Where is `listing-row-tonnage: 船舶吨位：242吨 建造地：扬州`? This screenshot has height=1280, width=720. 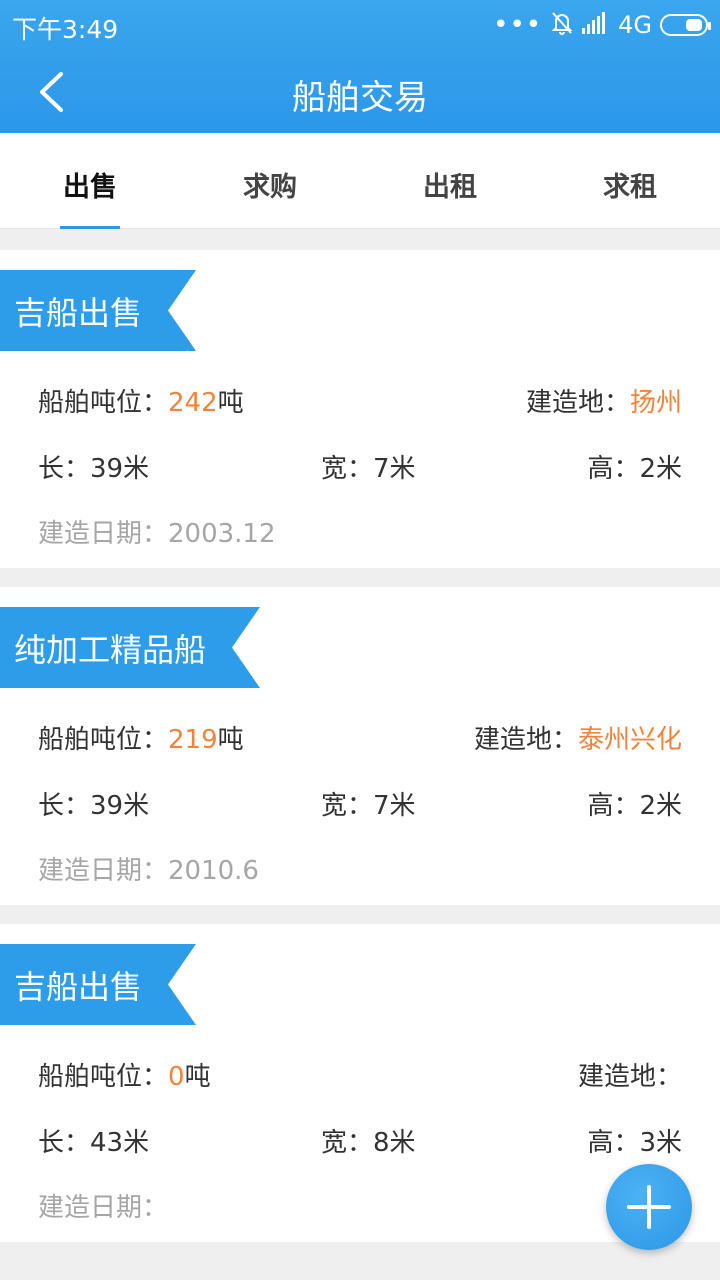
listing-row-tonnage: 船舶吨位：242吨 建造地：扬州 is located at coordinates (360, 402).